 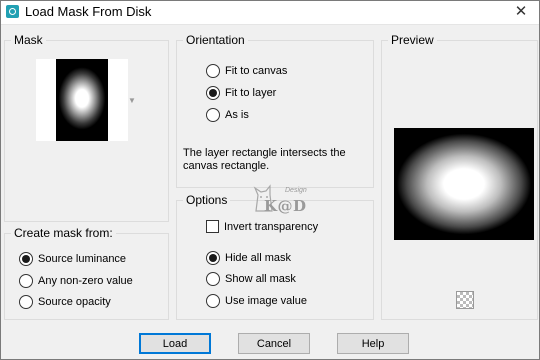 What do you see at coordinates (82, 259) in the screenshot?
I see `radio-label: Source luminance` at bounding box center [82, 259].